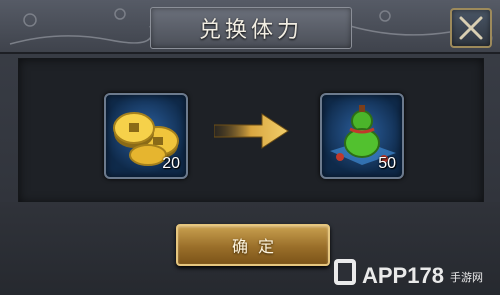  Describe the element at coordinates (403, 275) in the screenshot. I see `svg-text: APP178` at that location.